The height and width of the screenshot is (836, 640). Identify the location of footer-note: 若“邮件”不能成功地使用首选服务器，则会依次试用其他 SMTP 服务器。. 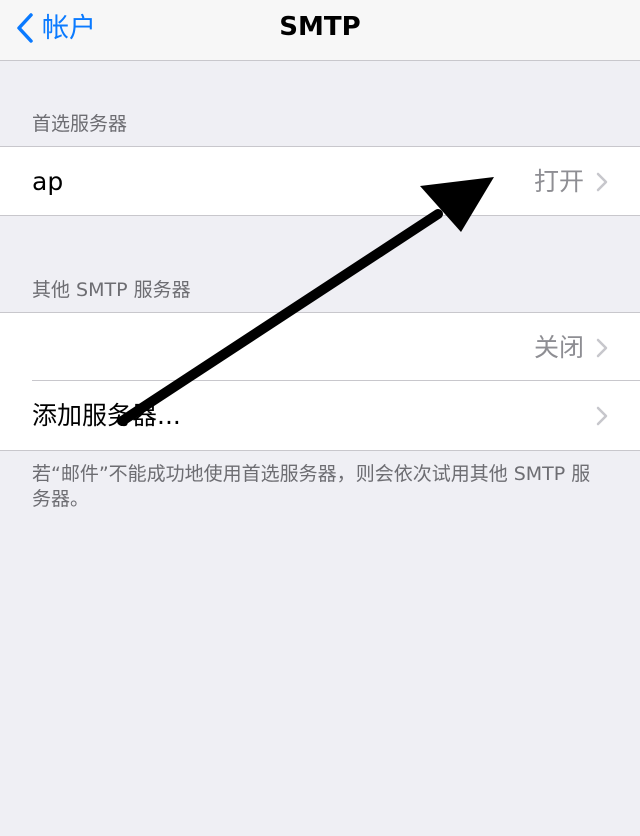
(311, 486).